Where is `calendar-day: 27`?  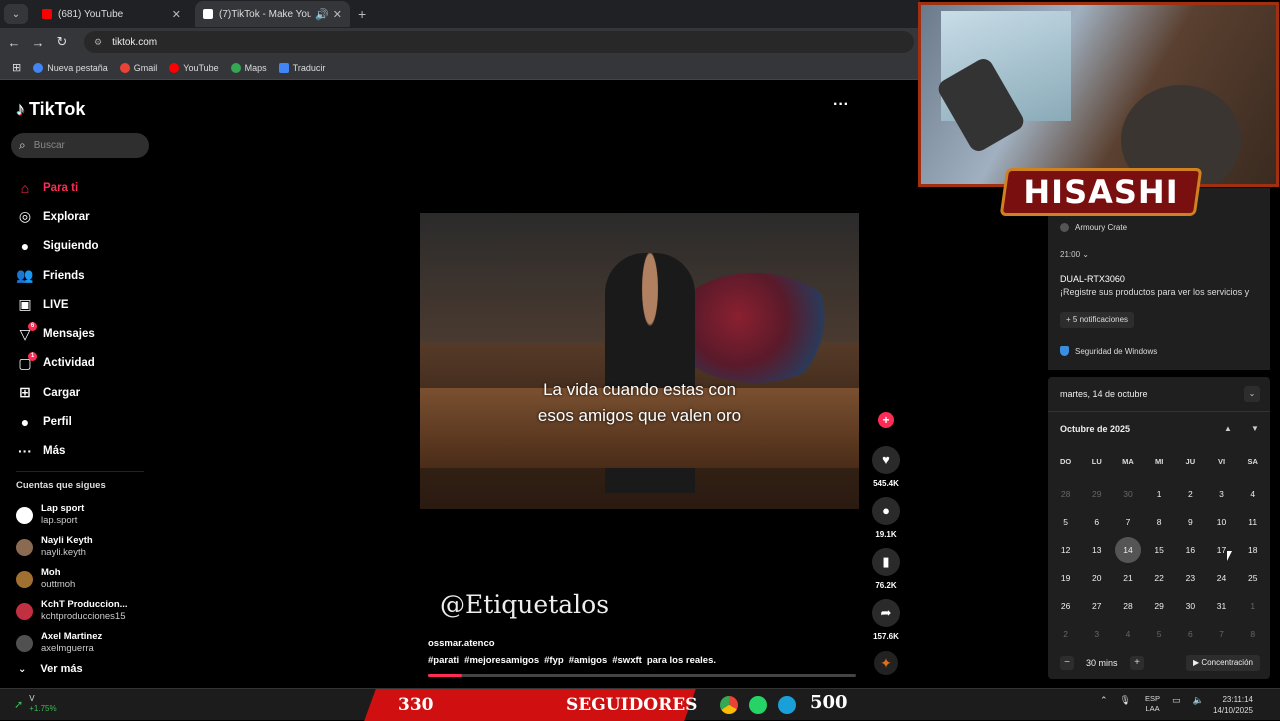
calendar-day: 27 is located at coordinates (1096, 606).